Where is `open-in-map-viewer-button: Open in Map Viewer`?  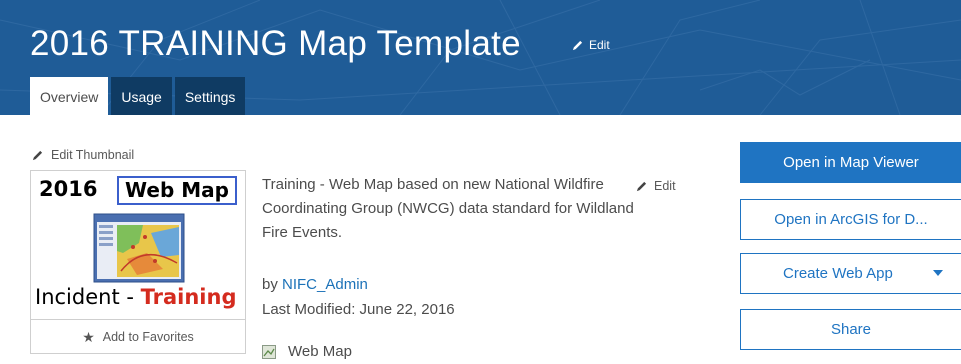 open-in-map-viewer-button: Open in Map Viewer is located at coordinates (850, 162).